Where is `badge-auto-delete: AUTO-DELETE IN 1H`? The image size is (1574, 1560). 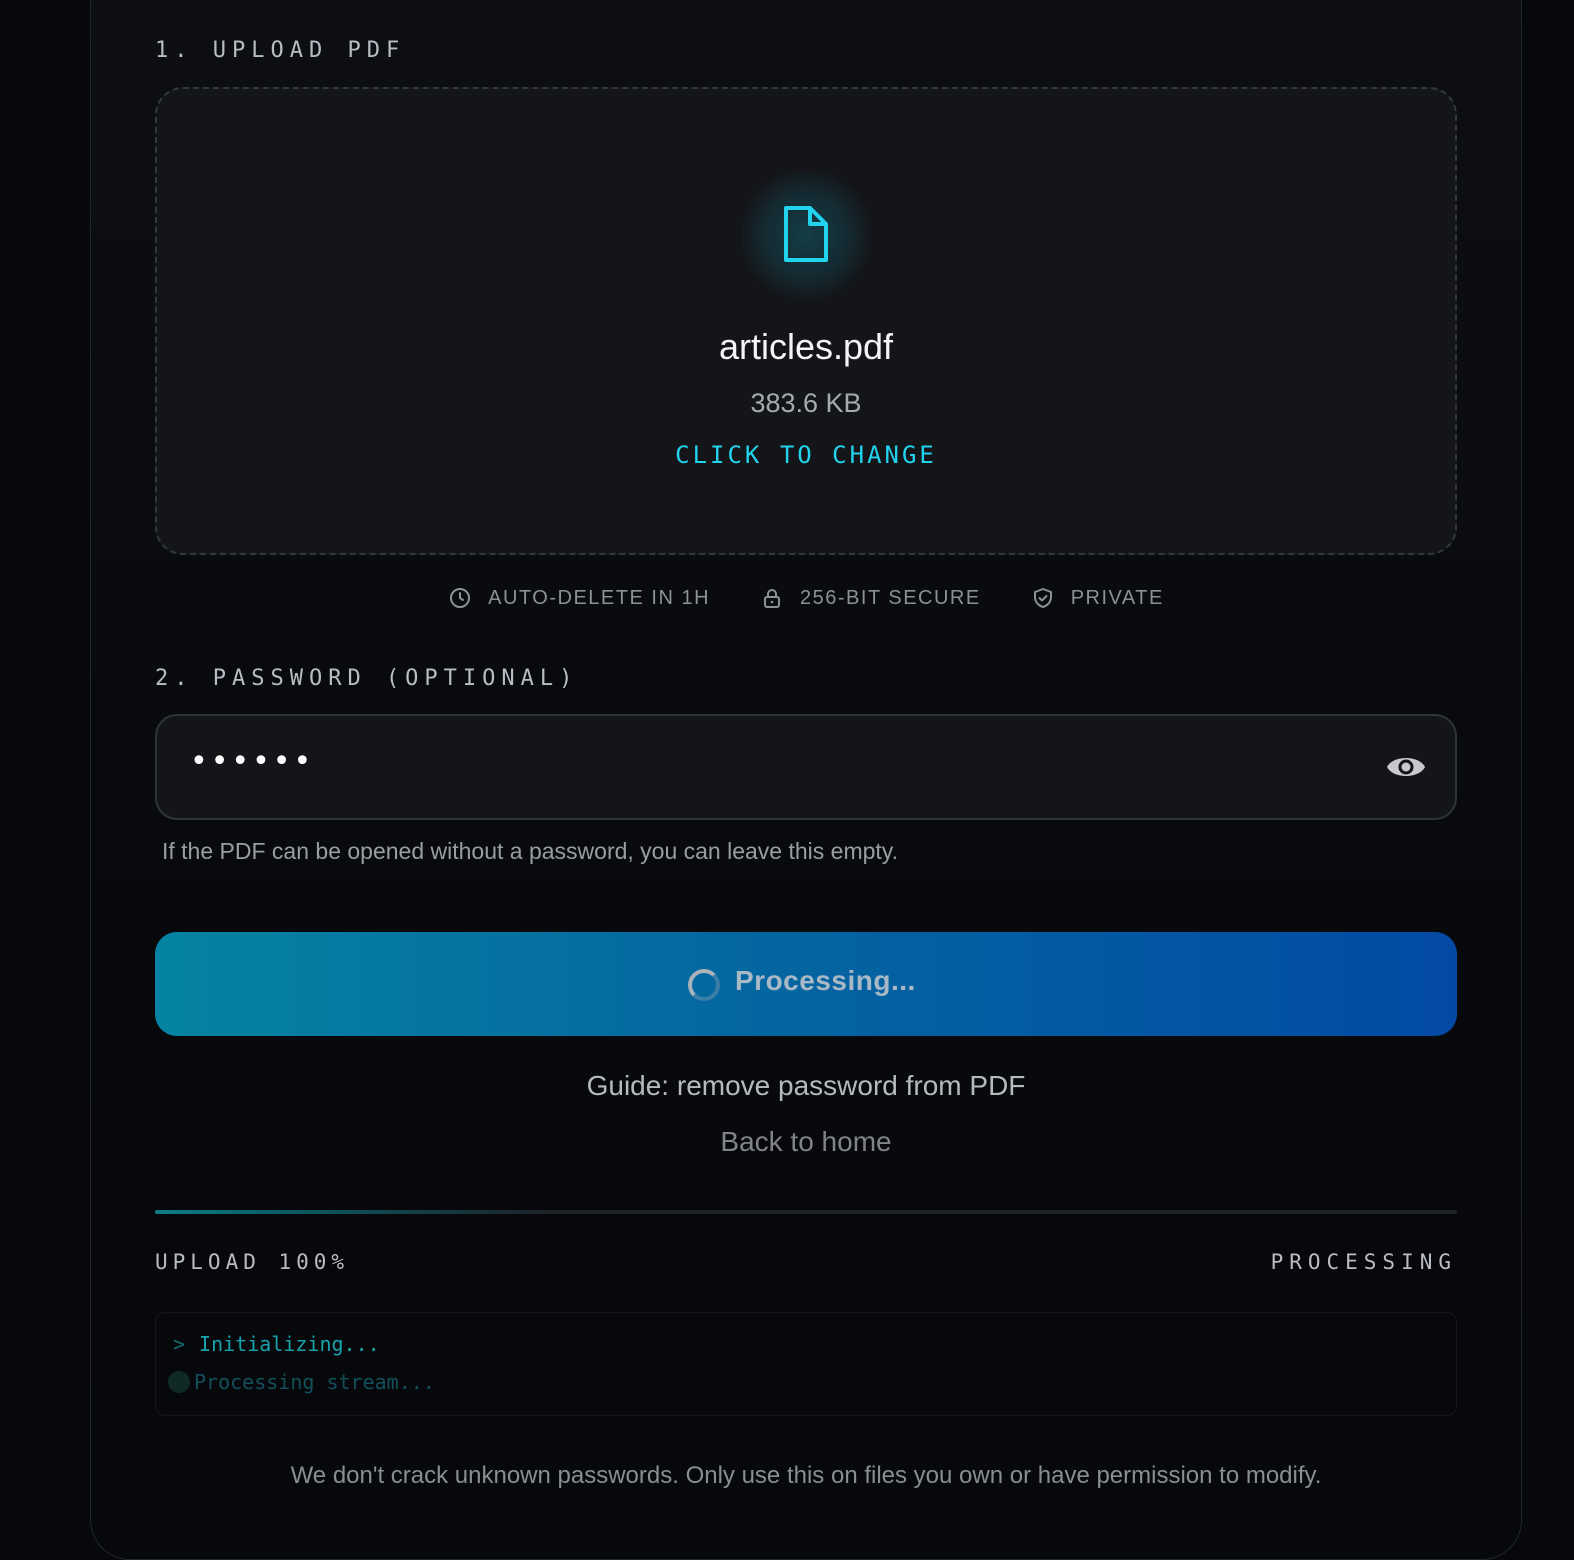
badge-auto-delete: AUTO-DELETE IN 1H is located at coordinates (579, 598).